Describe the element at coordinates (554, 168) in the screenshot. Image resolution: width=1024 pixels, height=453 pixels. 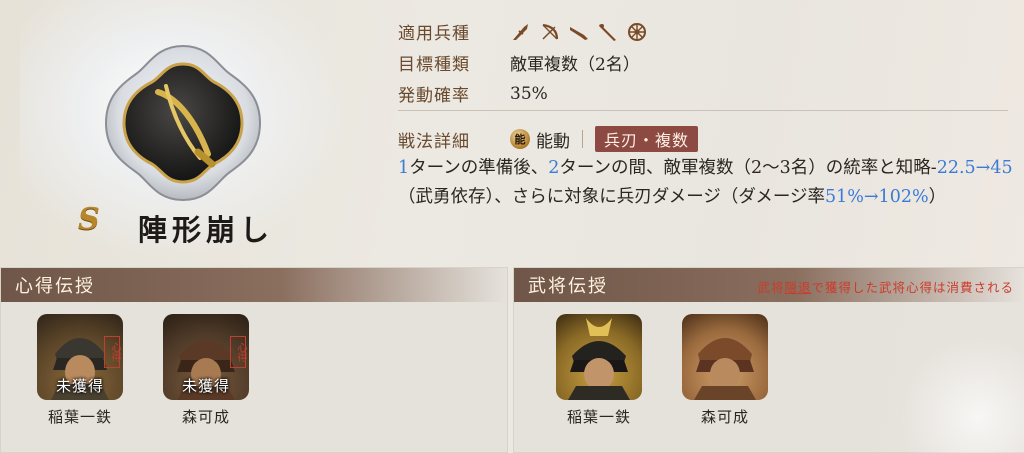
I see `desc-turns-duration: 2` at that location.